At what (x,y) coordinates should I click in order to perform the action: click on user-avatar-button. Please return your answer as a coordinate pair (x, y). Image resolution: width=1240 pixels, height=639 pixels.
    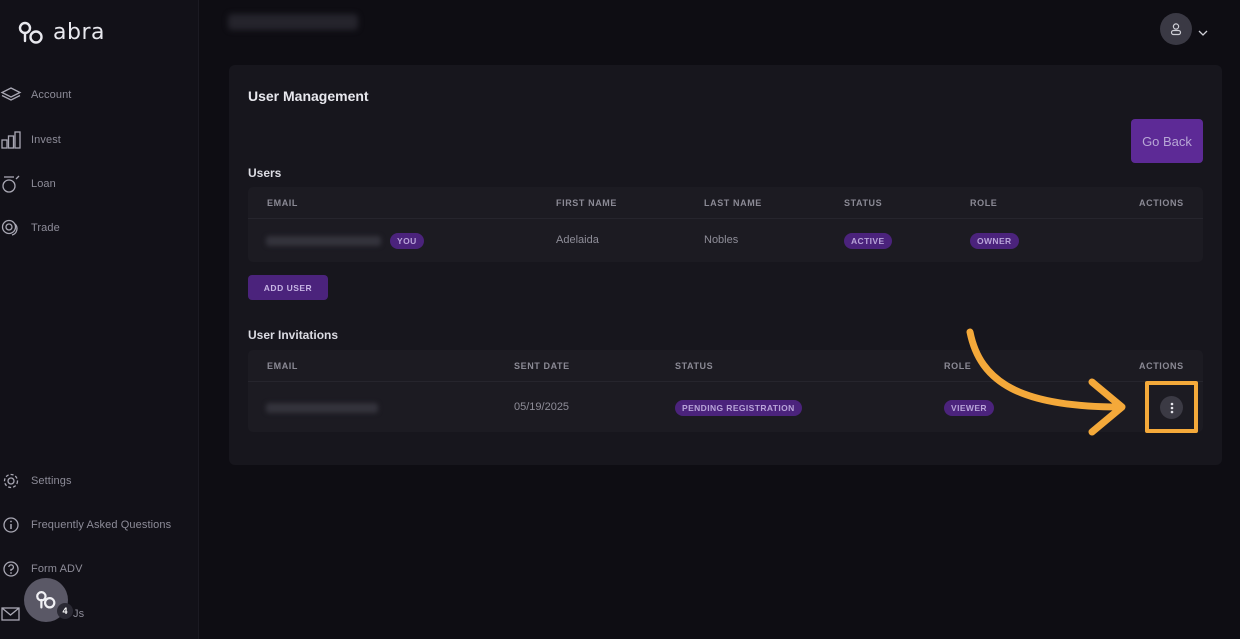
    Looking at the image, I should click on (1176, 29).